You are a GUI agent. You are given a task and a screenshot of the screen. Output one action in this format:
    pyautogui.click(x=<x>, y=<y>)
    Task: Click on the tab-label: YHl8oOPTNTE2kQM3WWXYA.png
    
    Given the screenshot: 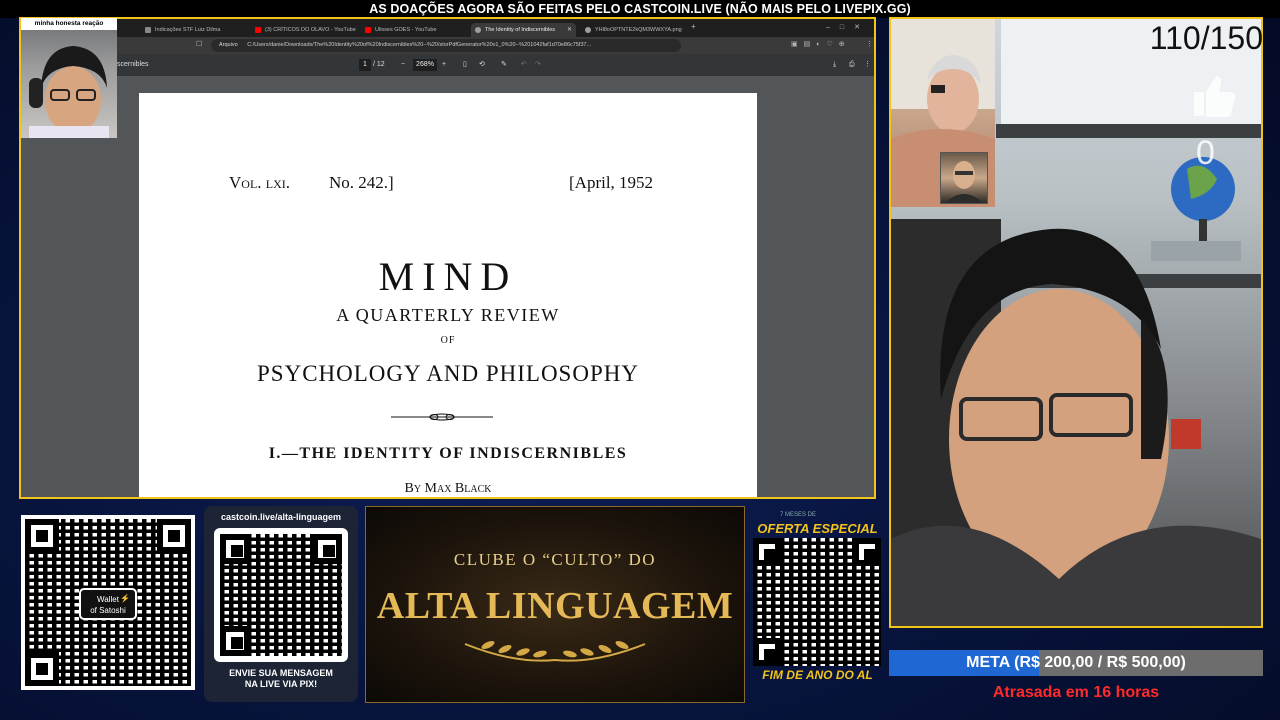 What is the action you would take?
    pyautogui.click(x=638, y=30)
    